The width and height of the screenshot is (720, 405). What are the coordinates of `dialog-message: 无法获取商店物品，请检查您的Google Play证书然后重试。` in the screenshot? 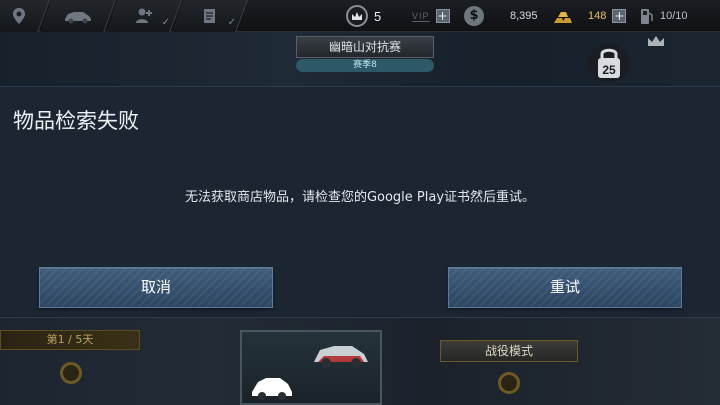 It's located at (360, 197).